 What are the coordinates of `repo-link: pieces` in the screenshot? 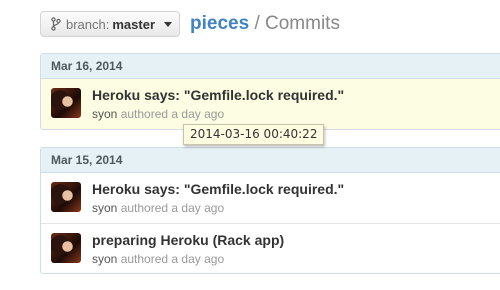 It's located at (219, 23).